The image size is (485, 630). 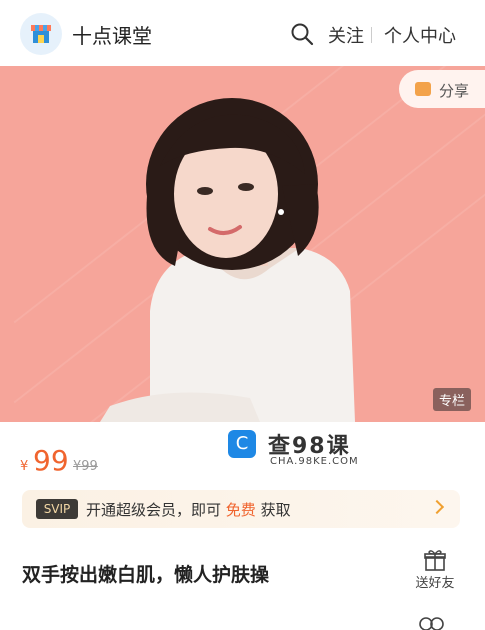 I want to click on share-label: 分享, so click(x=454, y=91).